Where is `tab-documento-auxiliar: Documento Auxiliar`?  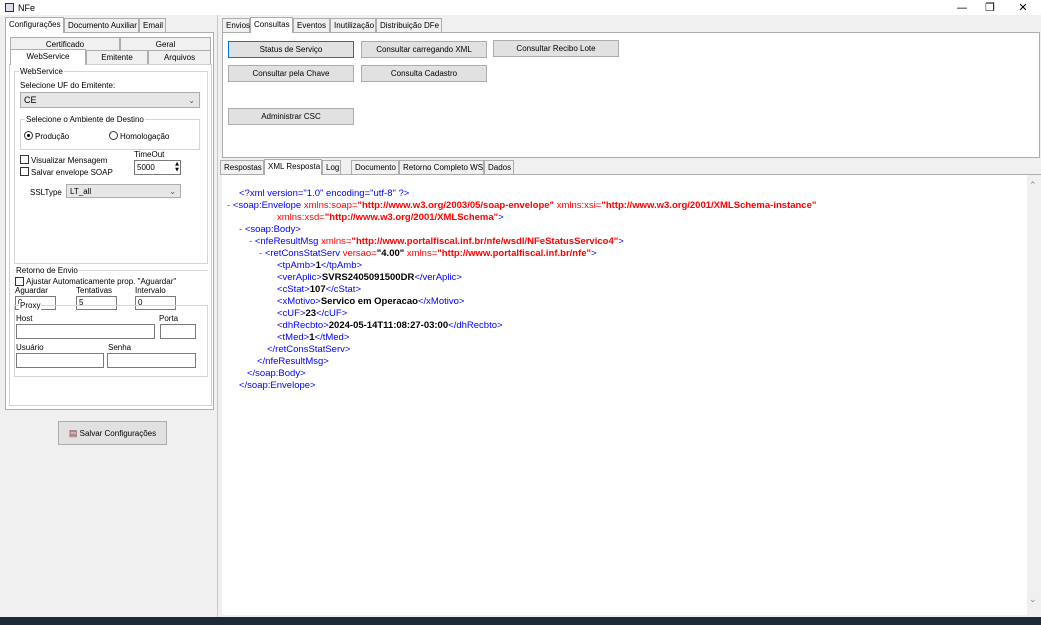 tab-documento-auxiliar: Documento Auxiliar is located at coordinates (101, 25).